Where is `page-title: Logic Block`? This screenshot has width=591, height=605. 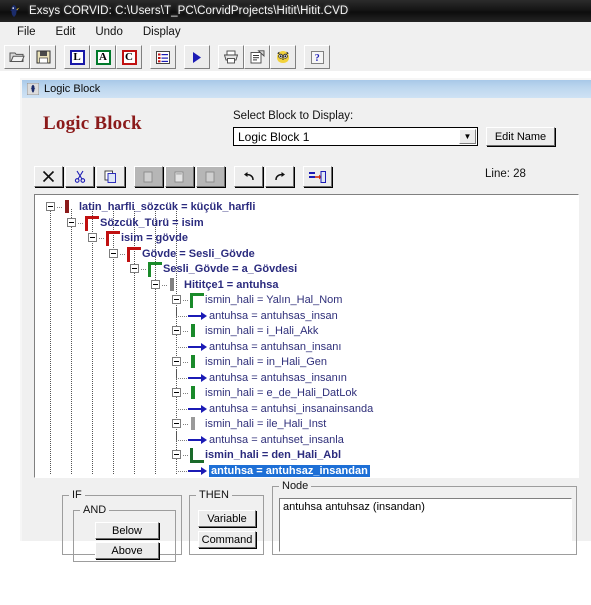 page-title: Logic Block is located at coordinates (92, 123).